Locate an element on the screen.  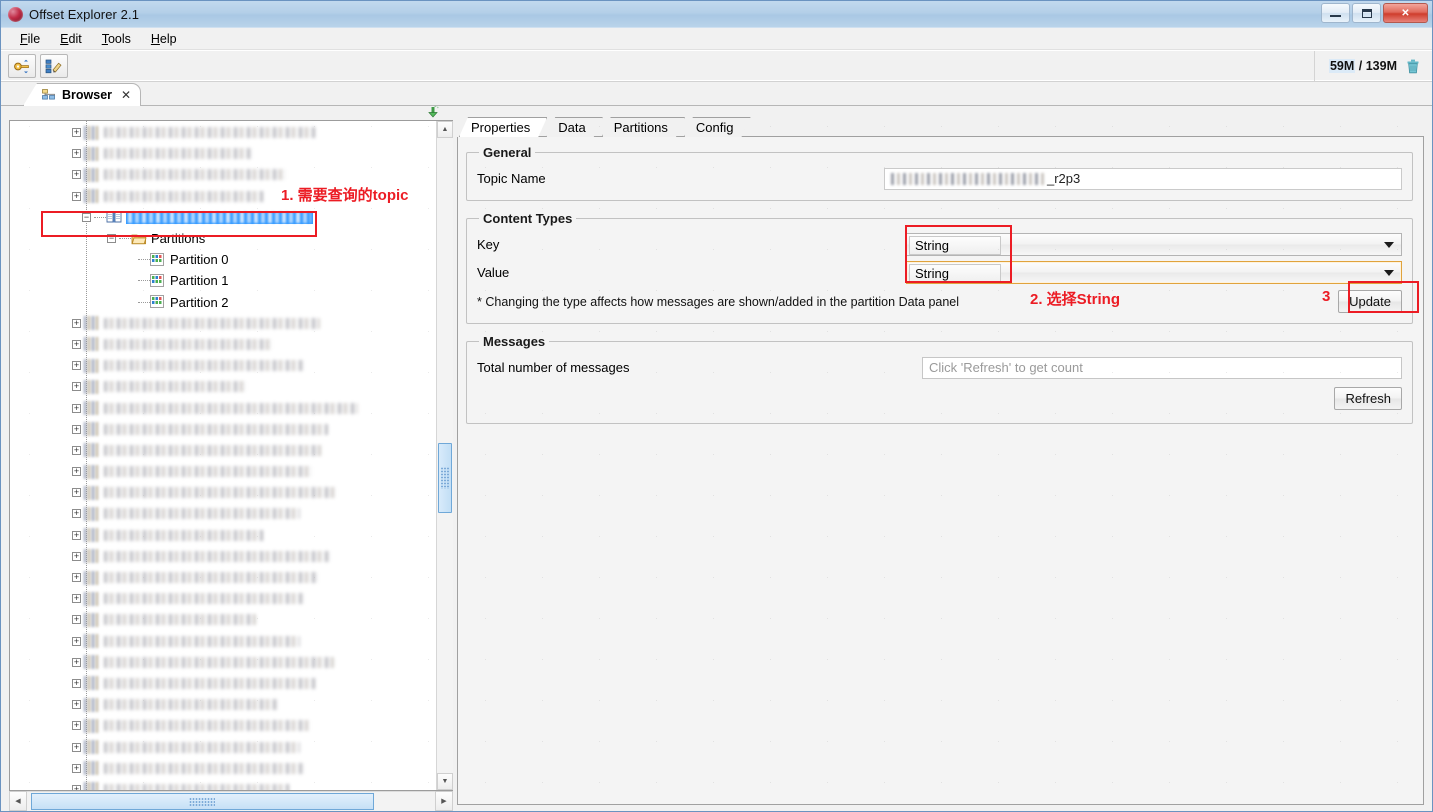
value-type-combobox: String is located at coordinates (1154, 272).